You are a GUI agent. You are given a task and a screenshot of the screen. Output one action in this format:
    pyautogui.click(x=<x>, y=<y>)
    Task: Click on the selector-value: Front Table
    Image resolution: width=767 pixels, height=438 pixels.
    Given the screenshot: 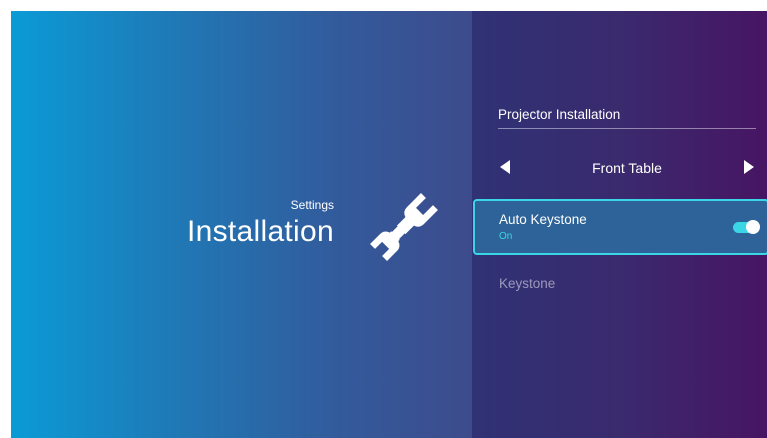 What is the action you would take?
    pyautogui.click(x=627, y=168)
    